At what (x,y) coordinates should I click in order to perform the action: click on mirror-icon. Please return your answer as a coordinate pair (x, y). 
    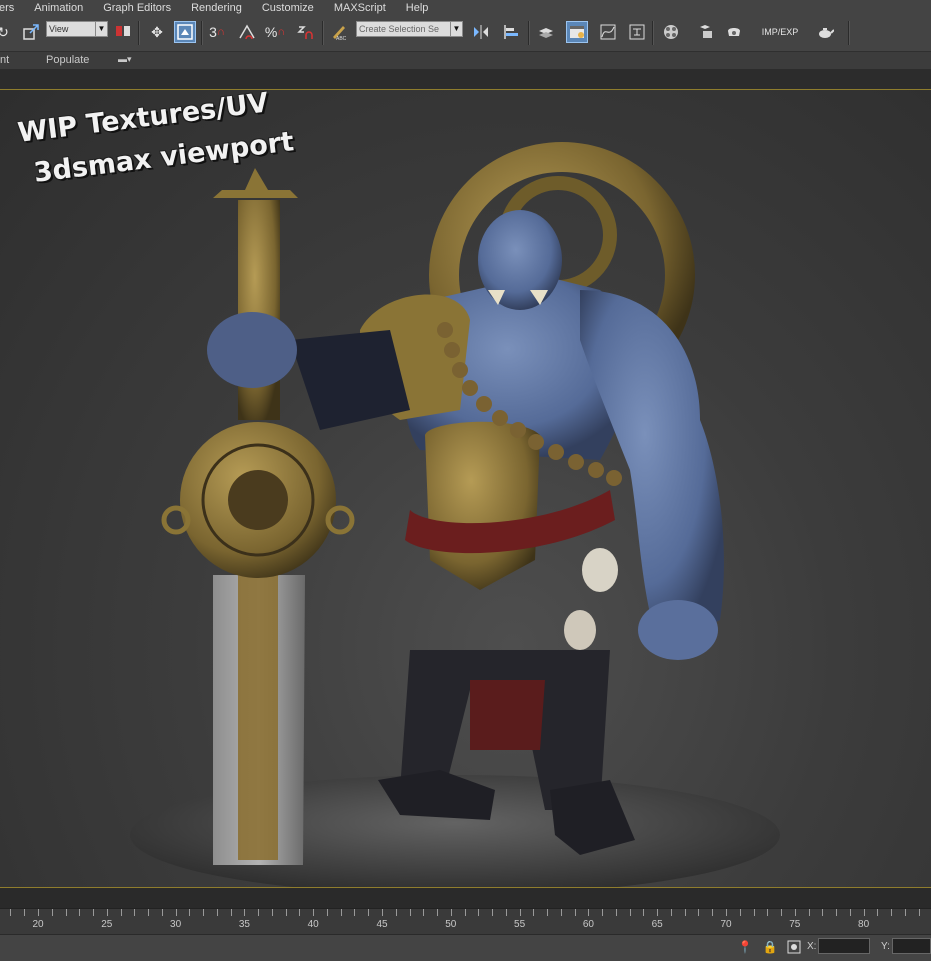
    Looking at the image, I should click on (481, 32).